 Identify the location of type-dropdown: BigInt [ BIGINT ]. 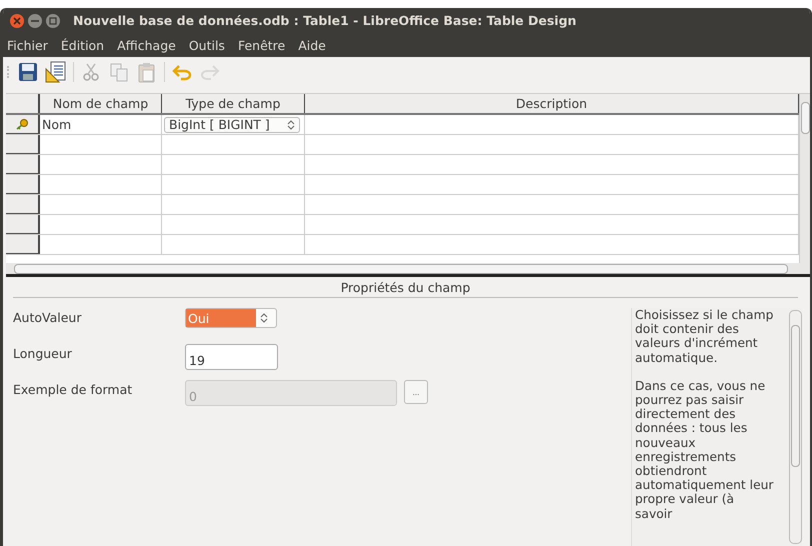
(232, 124).